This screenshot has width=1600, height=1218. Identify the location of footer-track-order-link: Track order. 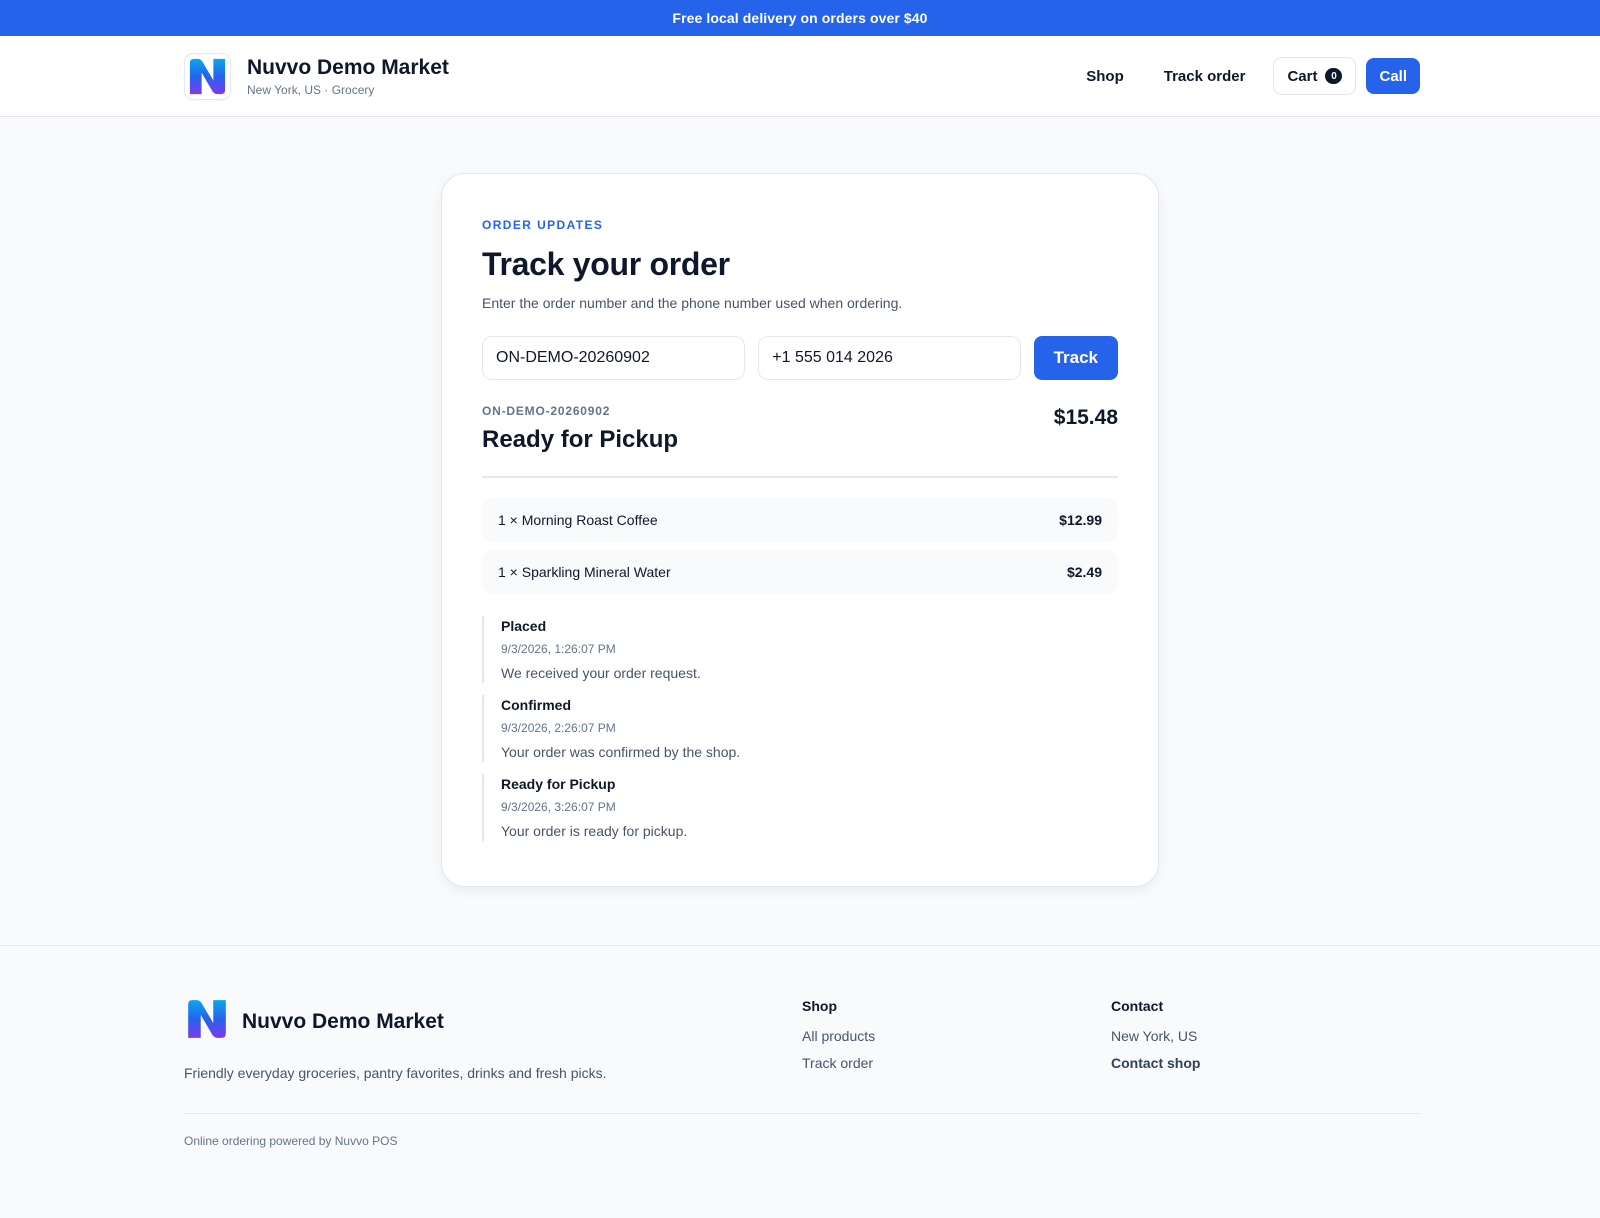
(956, 1063).